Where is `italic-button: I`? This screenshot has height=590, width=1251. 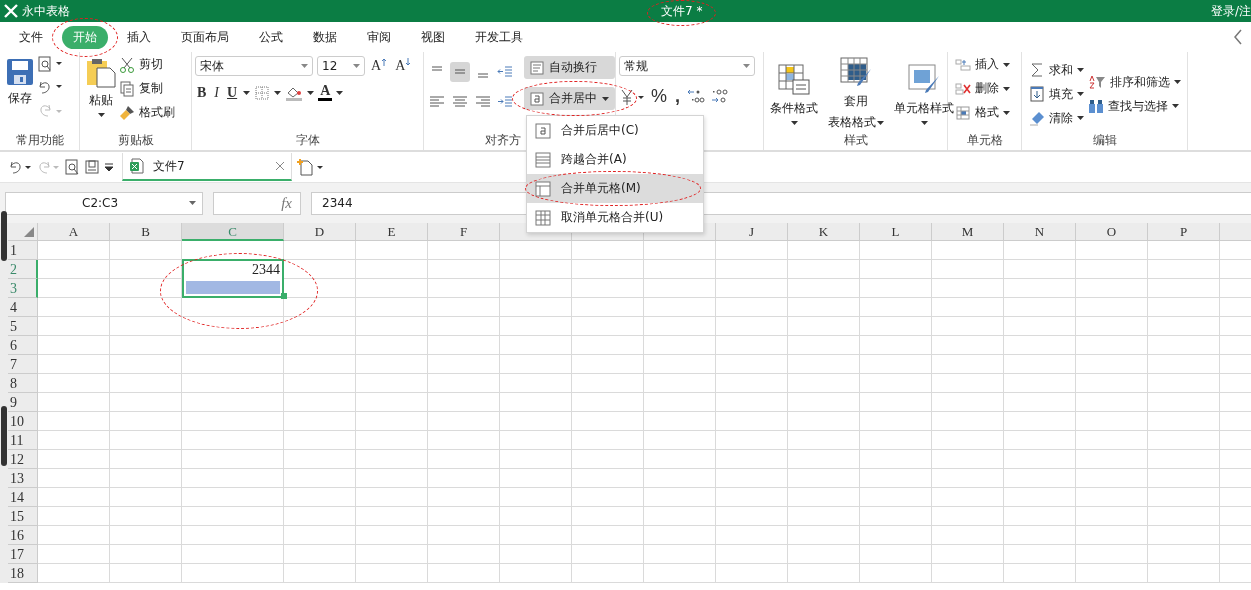 italic-button: I is located at coordinates (216, 92).